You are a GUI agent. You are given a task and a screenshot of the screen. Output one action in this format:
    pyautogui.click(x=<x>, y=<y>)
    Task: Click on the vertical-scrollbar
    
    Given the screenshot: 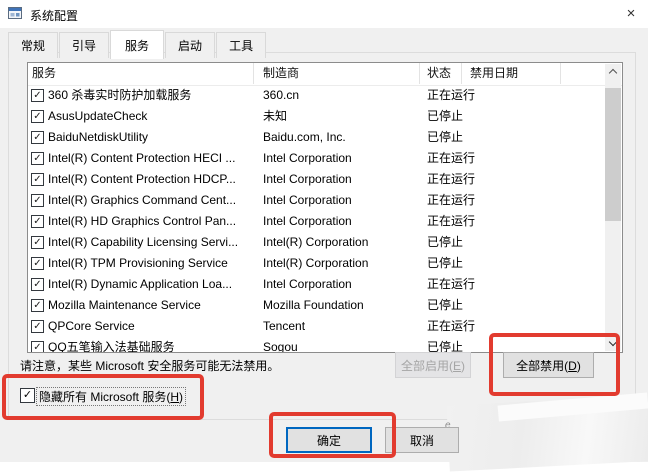 What is the action you would take?
    pyautogui.click(x=613, y=207)
    